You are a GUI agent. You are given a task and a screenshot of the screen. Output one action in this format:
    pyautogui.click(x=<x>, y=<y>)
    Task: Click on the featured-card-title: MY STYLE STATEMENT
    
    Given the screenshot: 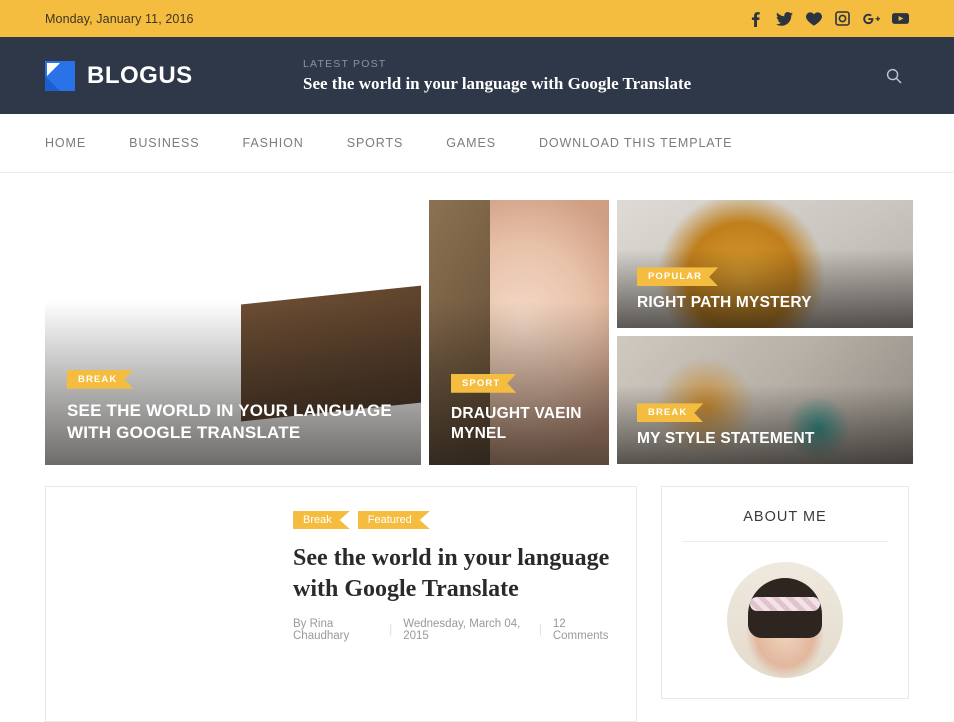 What is the action you would take?
    pyautogui.click(x=765, y=439)
    